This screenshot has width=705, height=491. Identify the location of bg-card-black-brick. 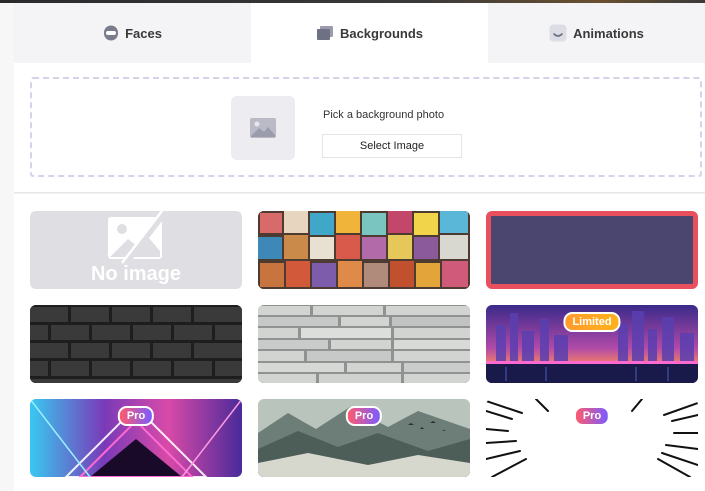
(136, 344).